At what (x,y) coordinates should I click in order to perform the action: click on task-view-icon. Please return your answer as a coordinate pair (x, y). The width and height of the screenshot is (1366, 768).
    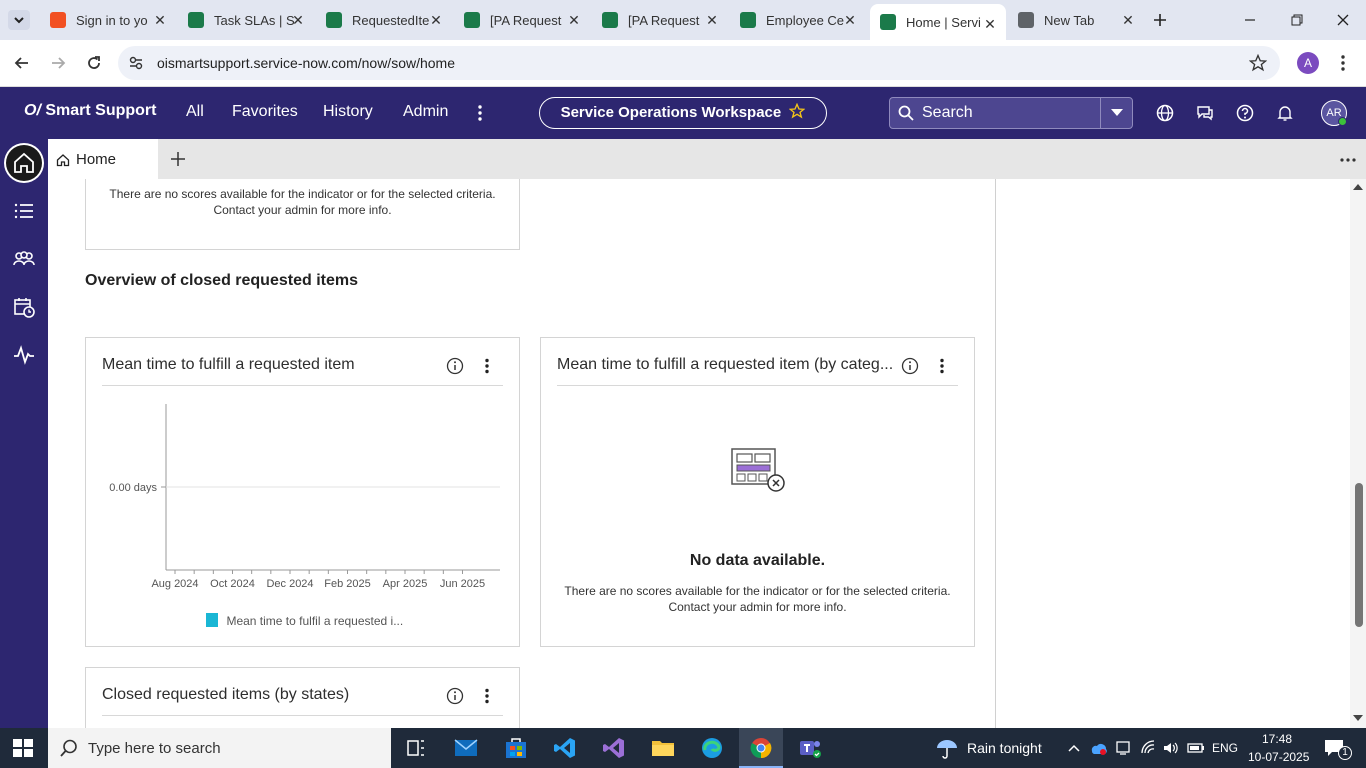
    Looking at the image, I should click on (416, 748).